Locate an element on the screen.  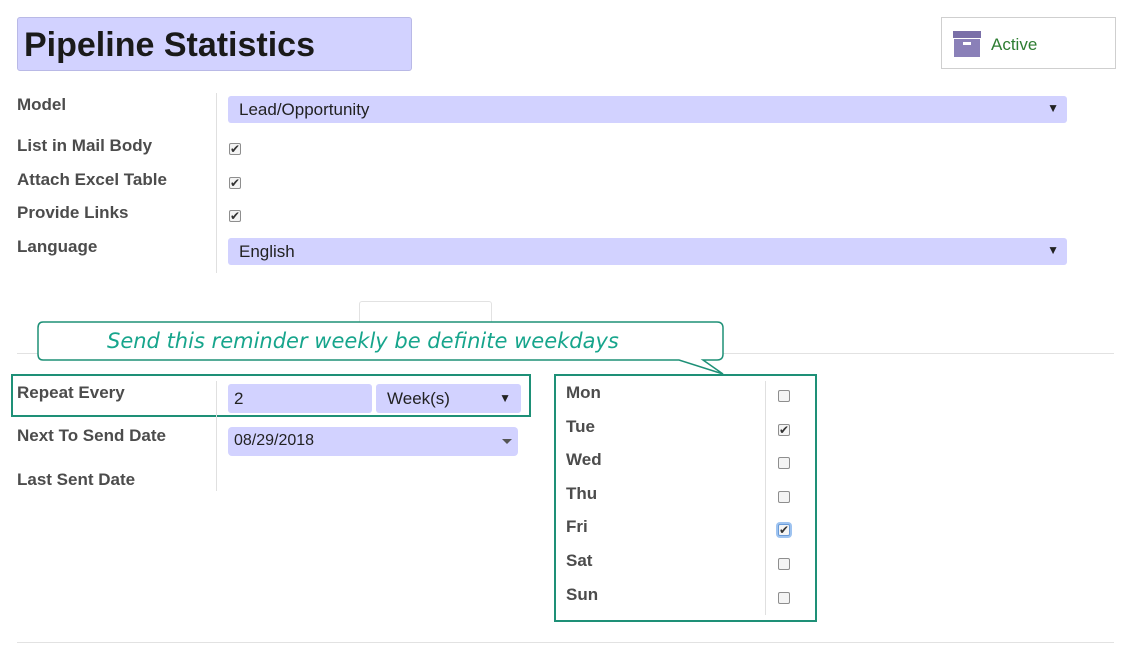
weekday-label-wed: Wed is located at coordinates (584, 460).